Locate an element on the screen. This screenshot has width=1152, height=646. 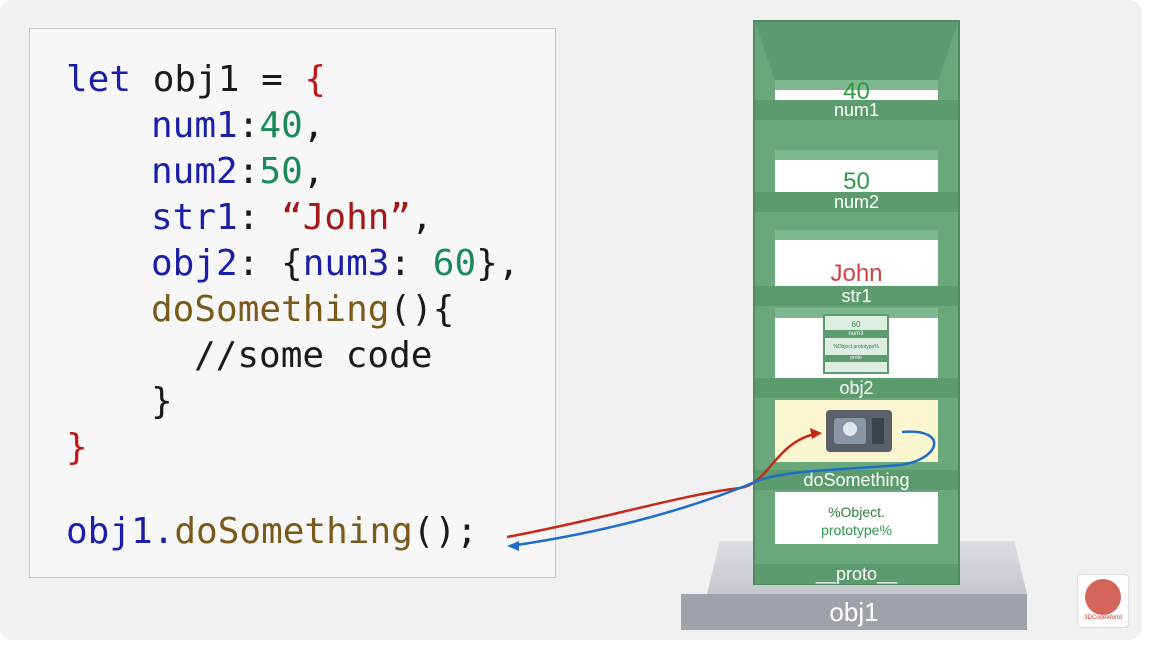
red-arrow-head is located at coordinates (816, 433).